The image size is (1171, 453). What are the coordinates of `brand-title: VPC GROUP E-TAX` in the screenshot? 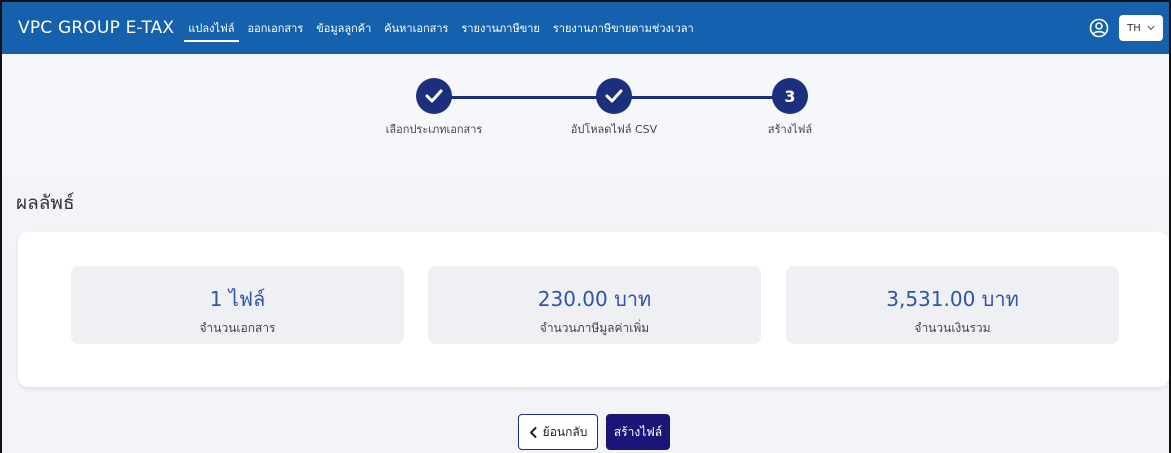 It's located at (96, 28).